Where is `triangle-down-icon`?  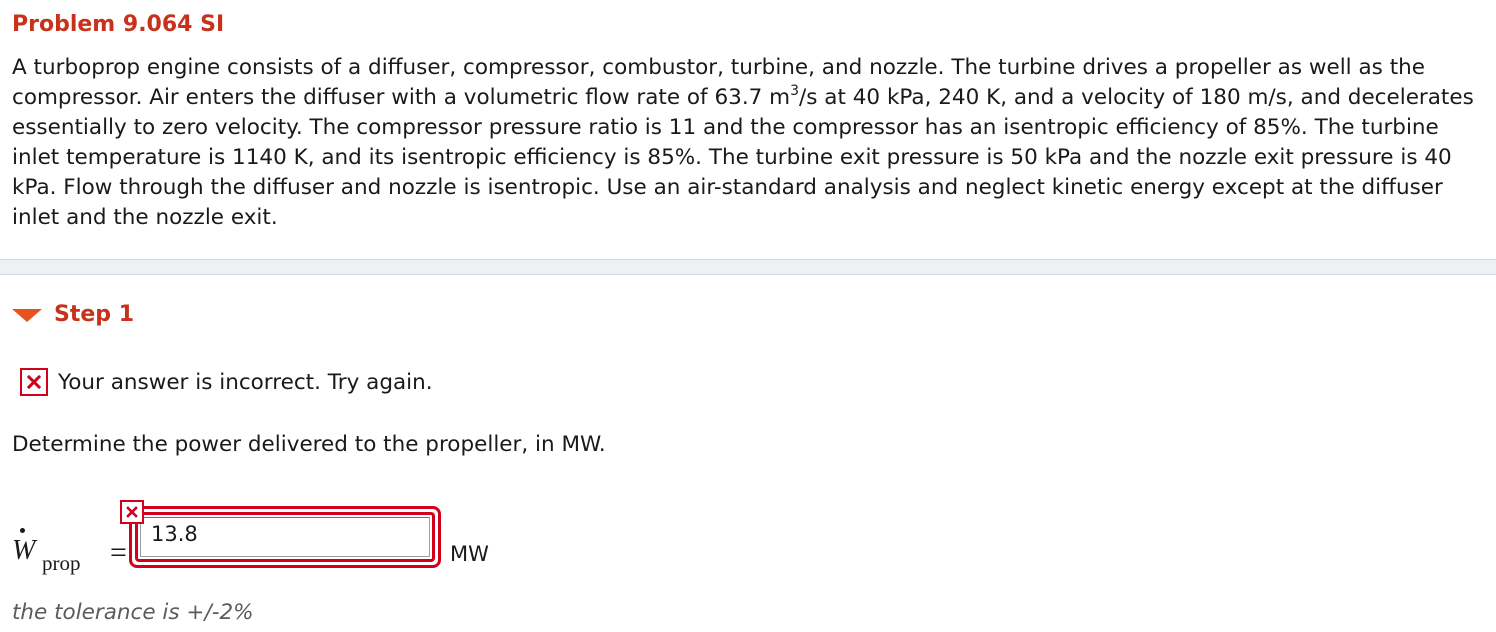
triangle-down-icon is located at coordinates (27, 315).